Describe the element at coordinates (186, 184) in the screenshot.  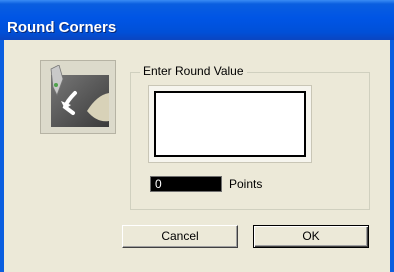
I see `round-value-input: 0` at that location.